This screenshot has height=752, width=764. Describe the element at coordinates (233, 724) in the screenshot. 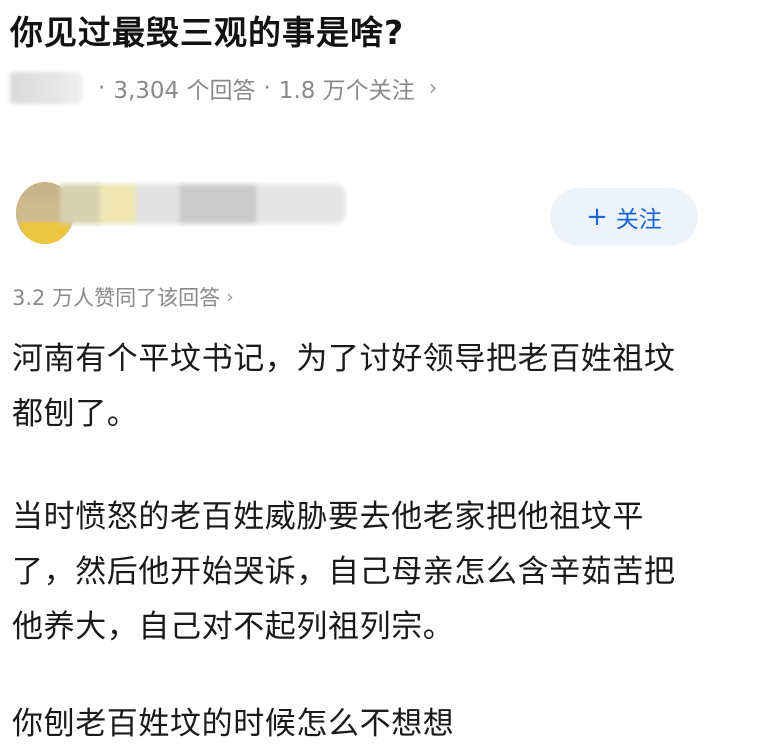

I see `paragraph-line: 你刨老百姓坟的时候怎么不想想` at that location.